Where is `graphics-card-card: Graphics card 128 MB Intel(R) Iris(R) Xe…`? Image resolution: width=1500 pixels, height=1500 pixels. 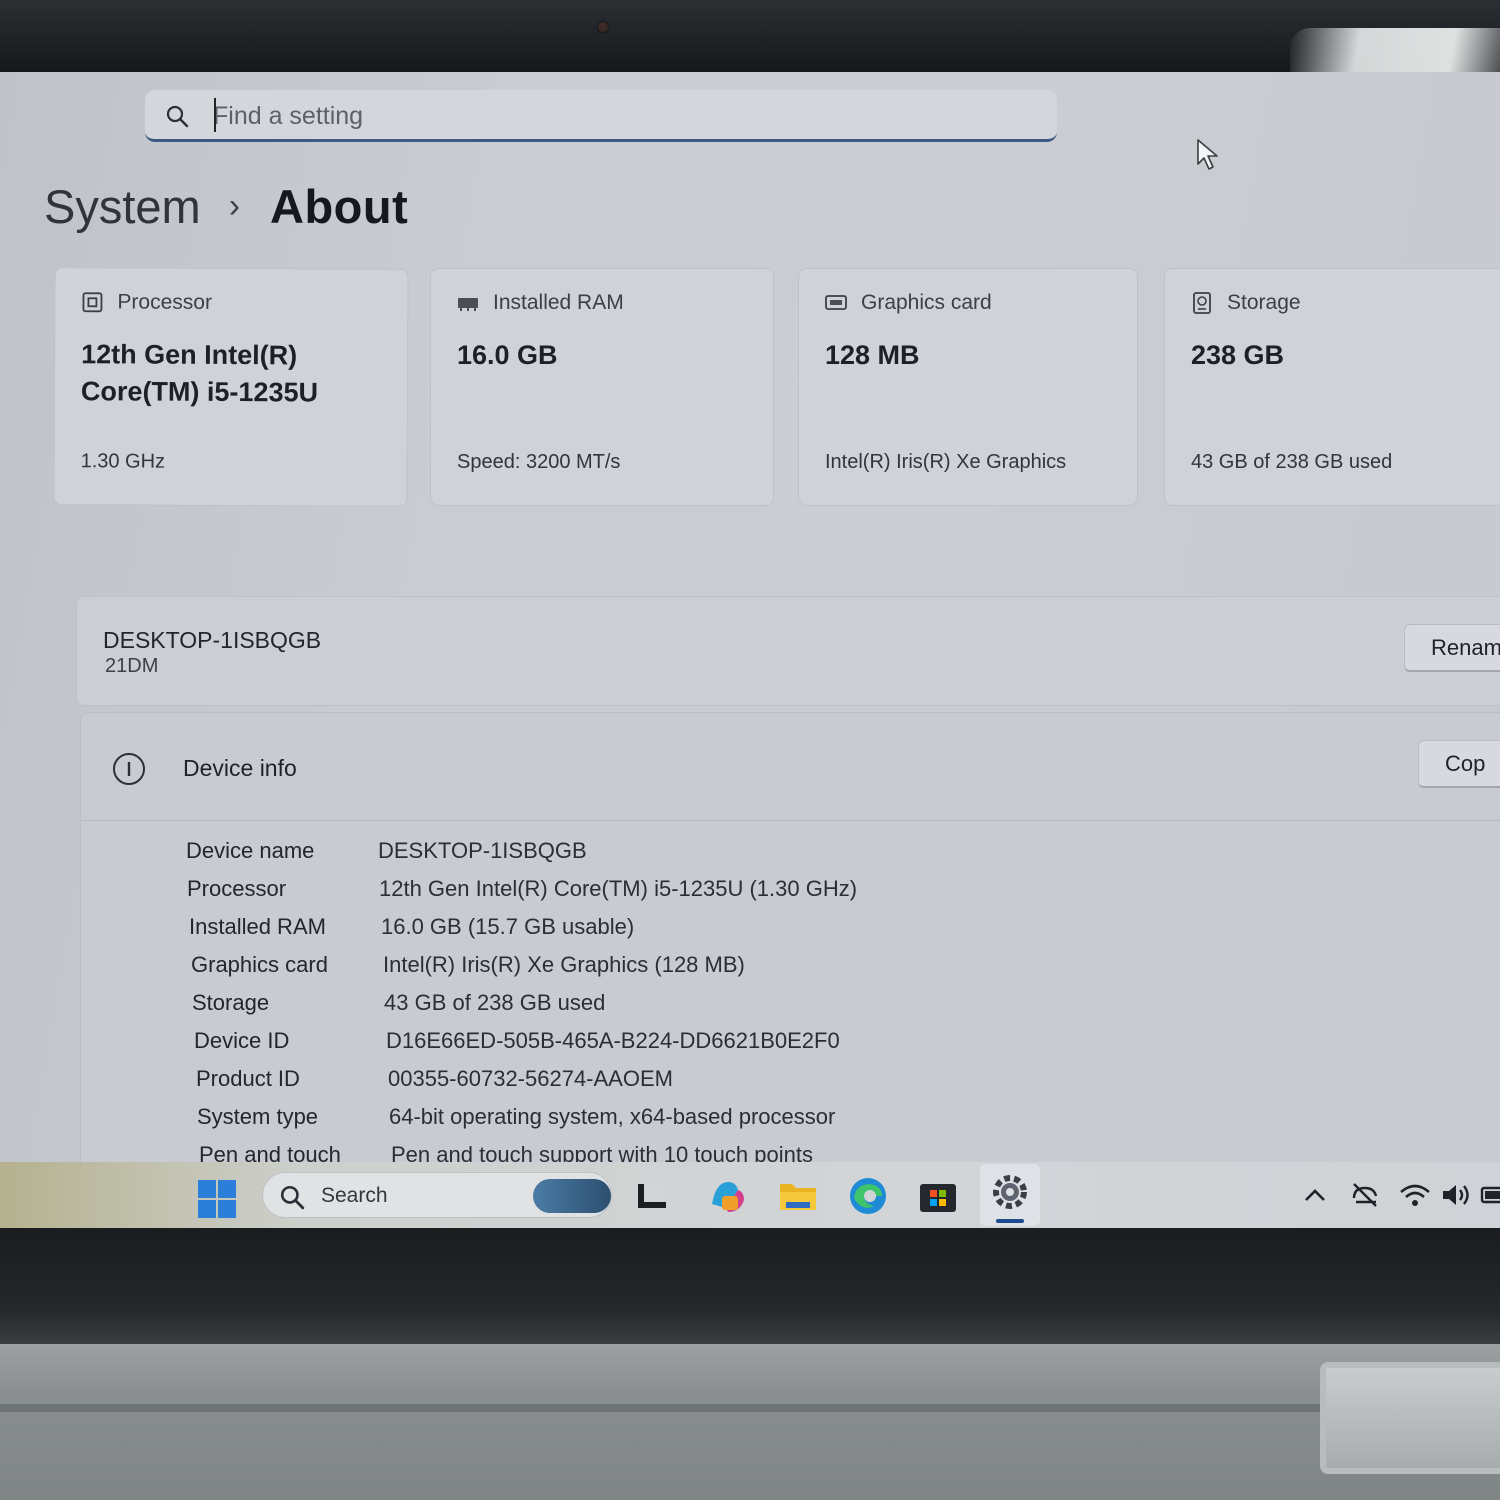 graphics-card-card: Graphics card 128 MB Intel(R) Iris(R) Xe… is located at coordinates (968, 387).